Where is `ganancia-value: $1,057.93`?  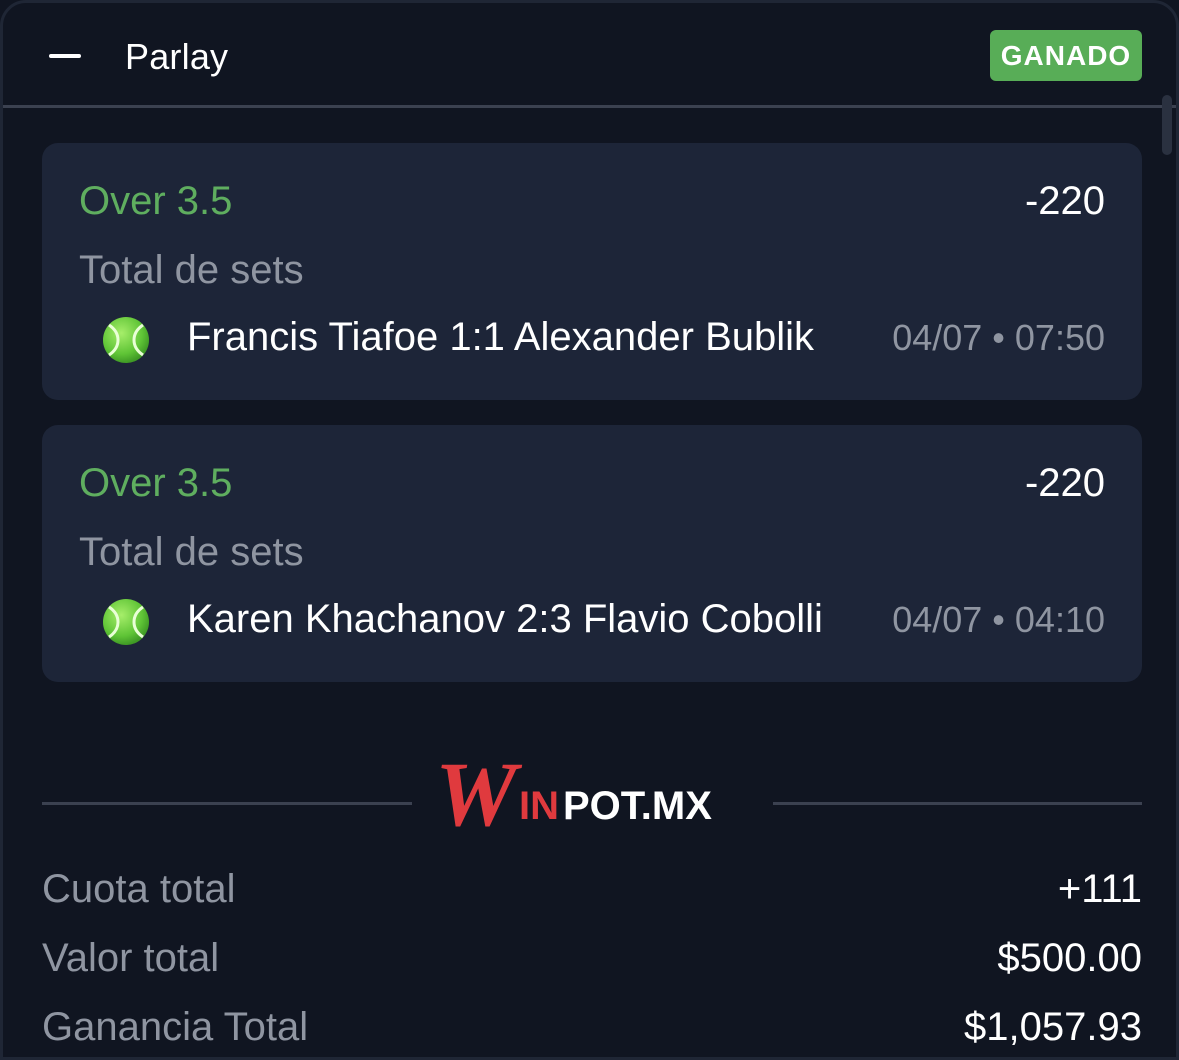
ganancia-value: $1,057.93 is located at coordinates (1053, 1027).